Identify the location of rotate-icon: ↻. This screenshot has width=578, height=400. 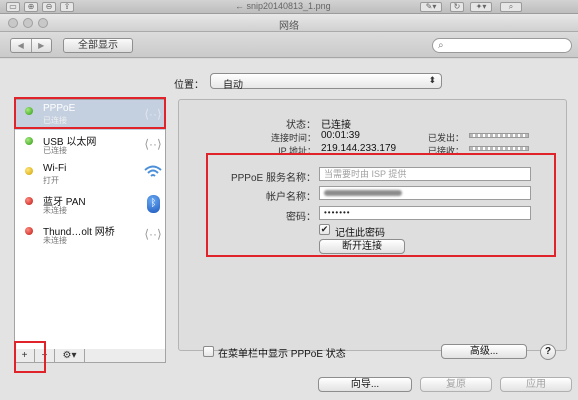
(457, 7).